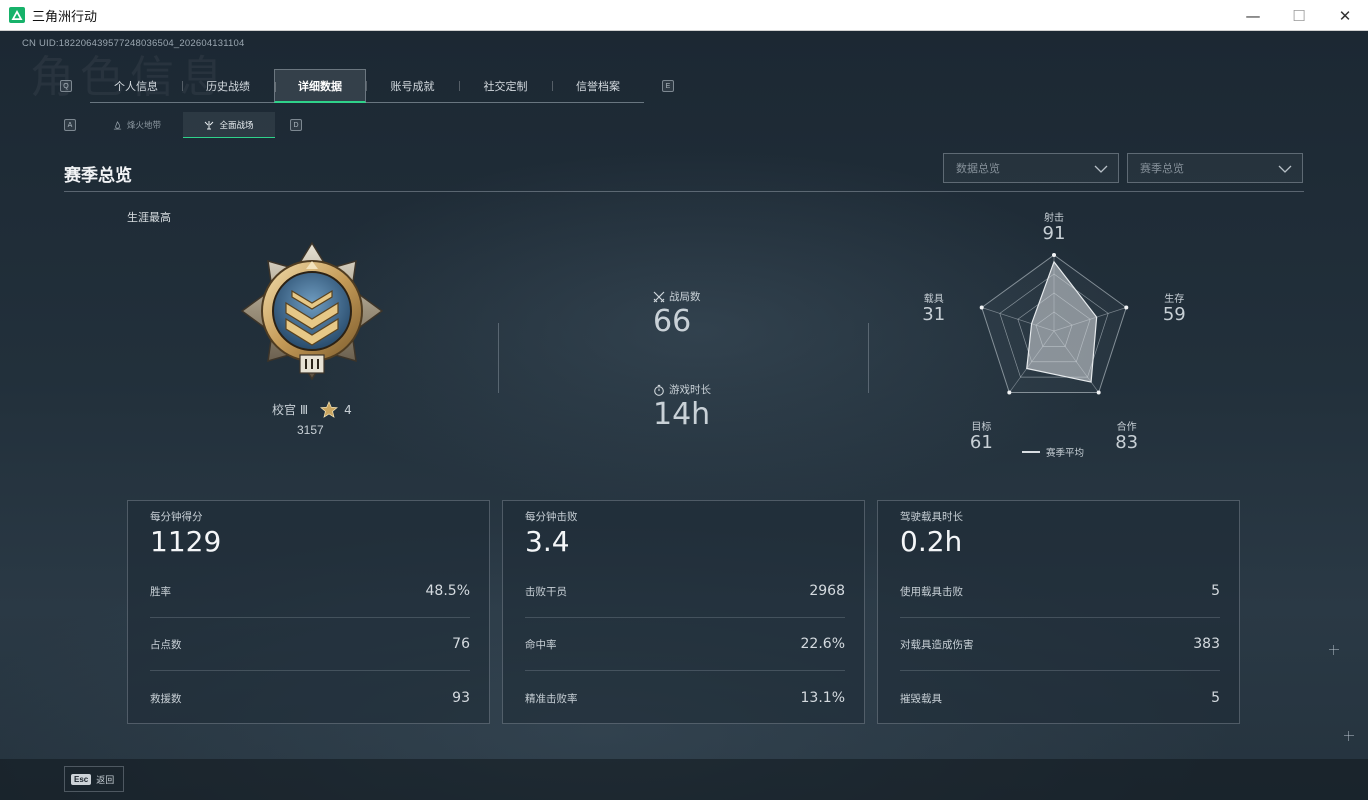  I want to click on card-title: 驾驶载具时长, so click(931, 517).